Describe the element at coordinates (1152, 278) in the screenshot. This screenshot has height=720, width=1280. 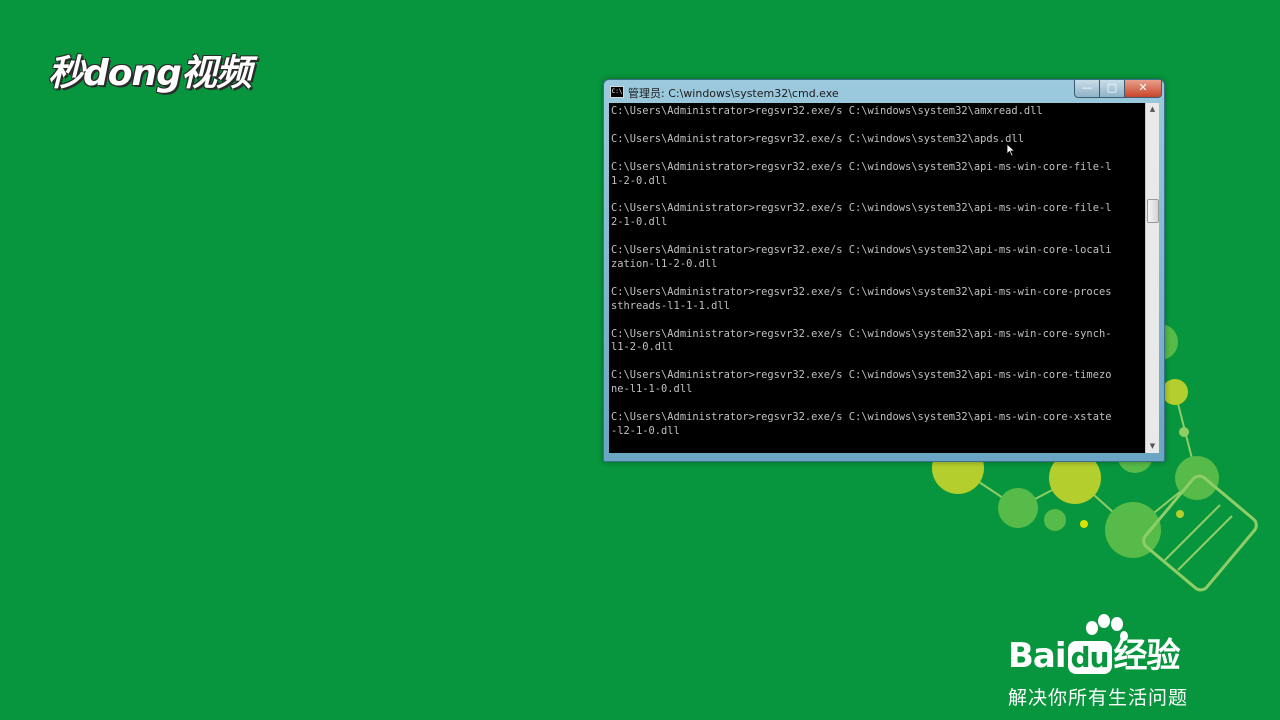
I see `vertical-scrollbar: ▲ ▼` at that location.